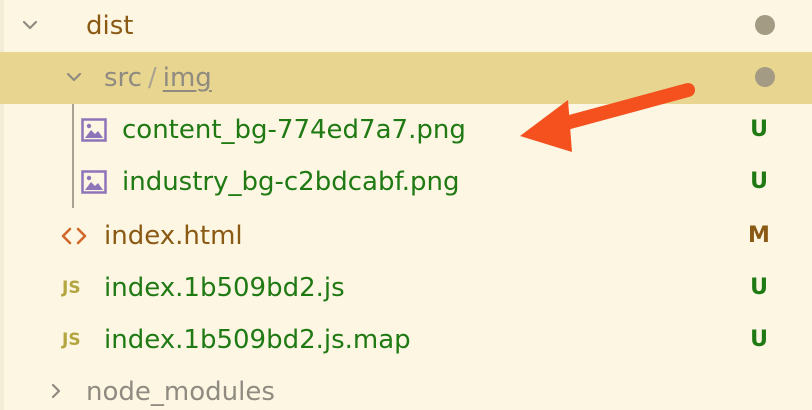 The height and width of the screenshot is (410, 812). What do you see at coordinates (291, 182) in the screenshot?
I see `tree-item-label: industry_bg-c2bdcabf.png` at bounding box center [291, 182].